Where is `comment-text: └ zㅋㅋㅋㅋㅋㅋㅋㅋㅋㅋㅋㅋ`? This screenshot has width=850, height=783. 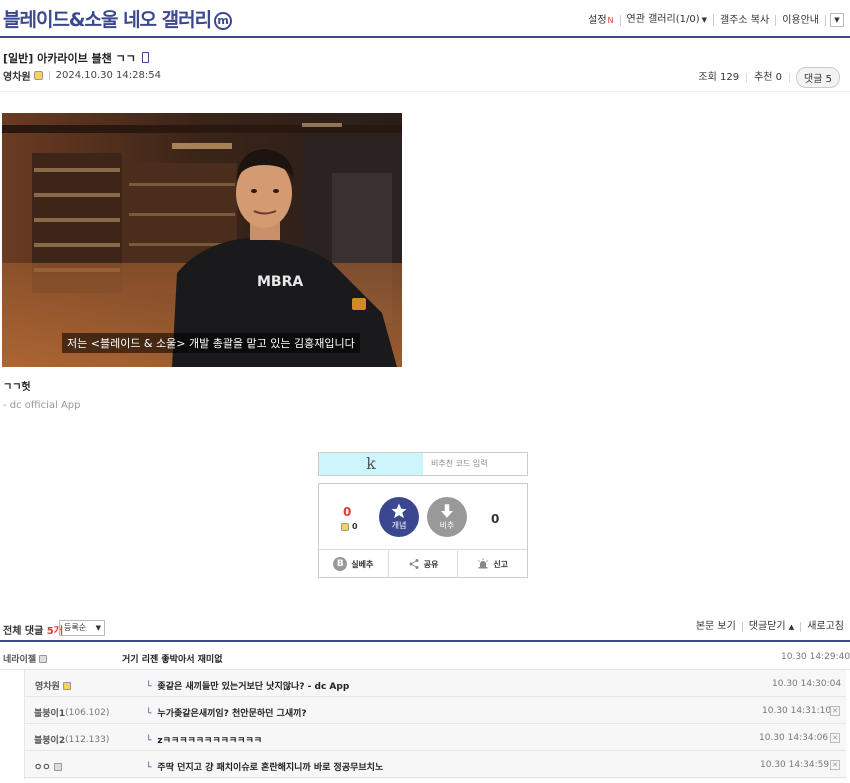
comment-text: └ zㅋㅋㅋㅋㅋㅋㅋㅋㅋㅋㅋㅋ is located at coordinates (204, 739).